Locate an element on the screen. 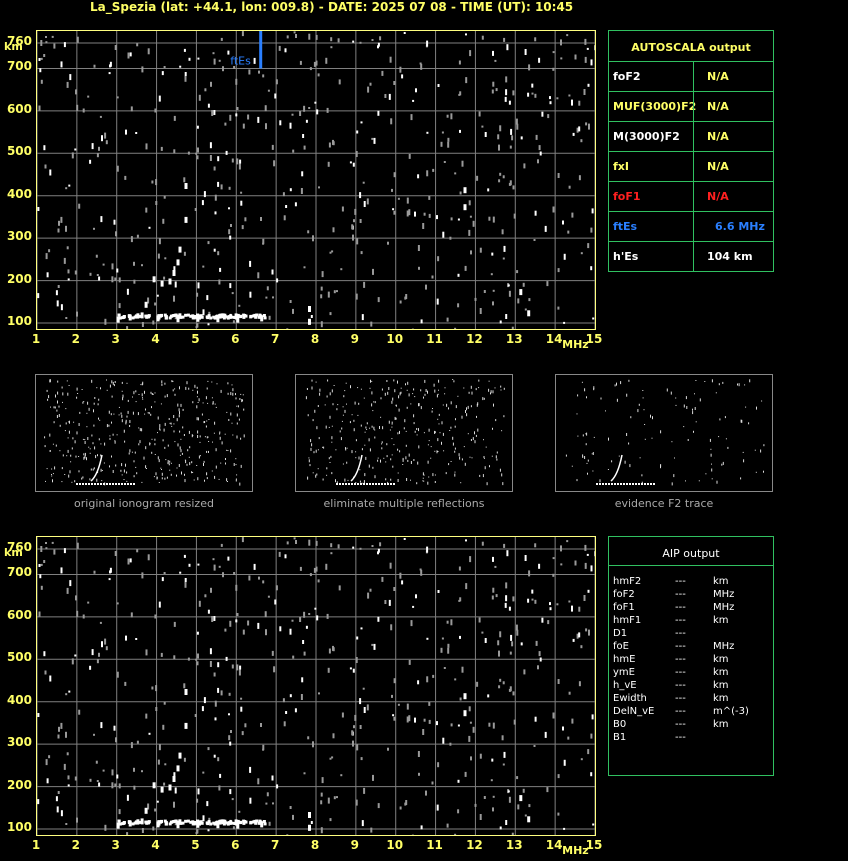 This screenshot has width=848, height=861. aip-param-unit: km is located at coordinates (721, 685).